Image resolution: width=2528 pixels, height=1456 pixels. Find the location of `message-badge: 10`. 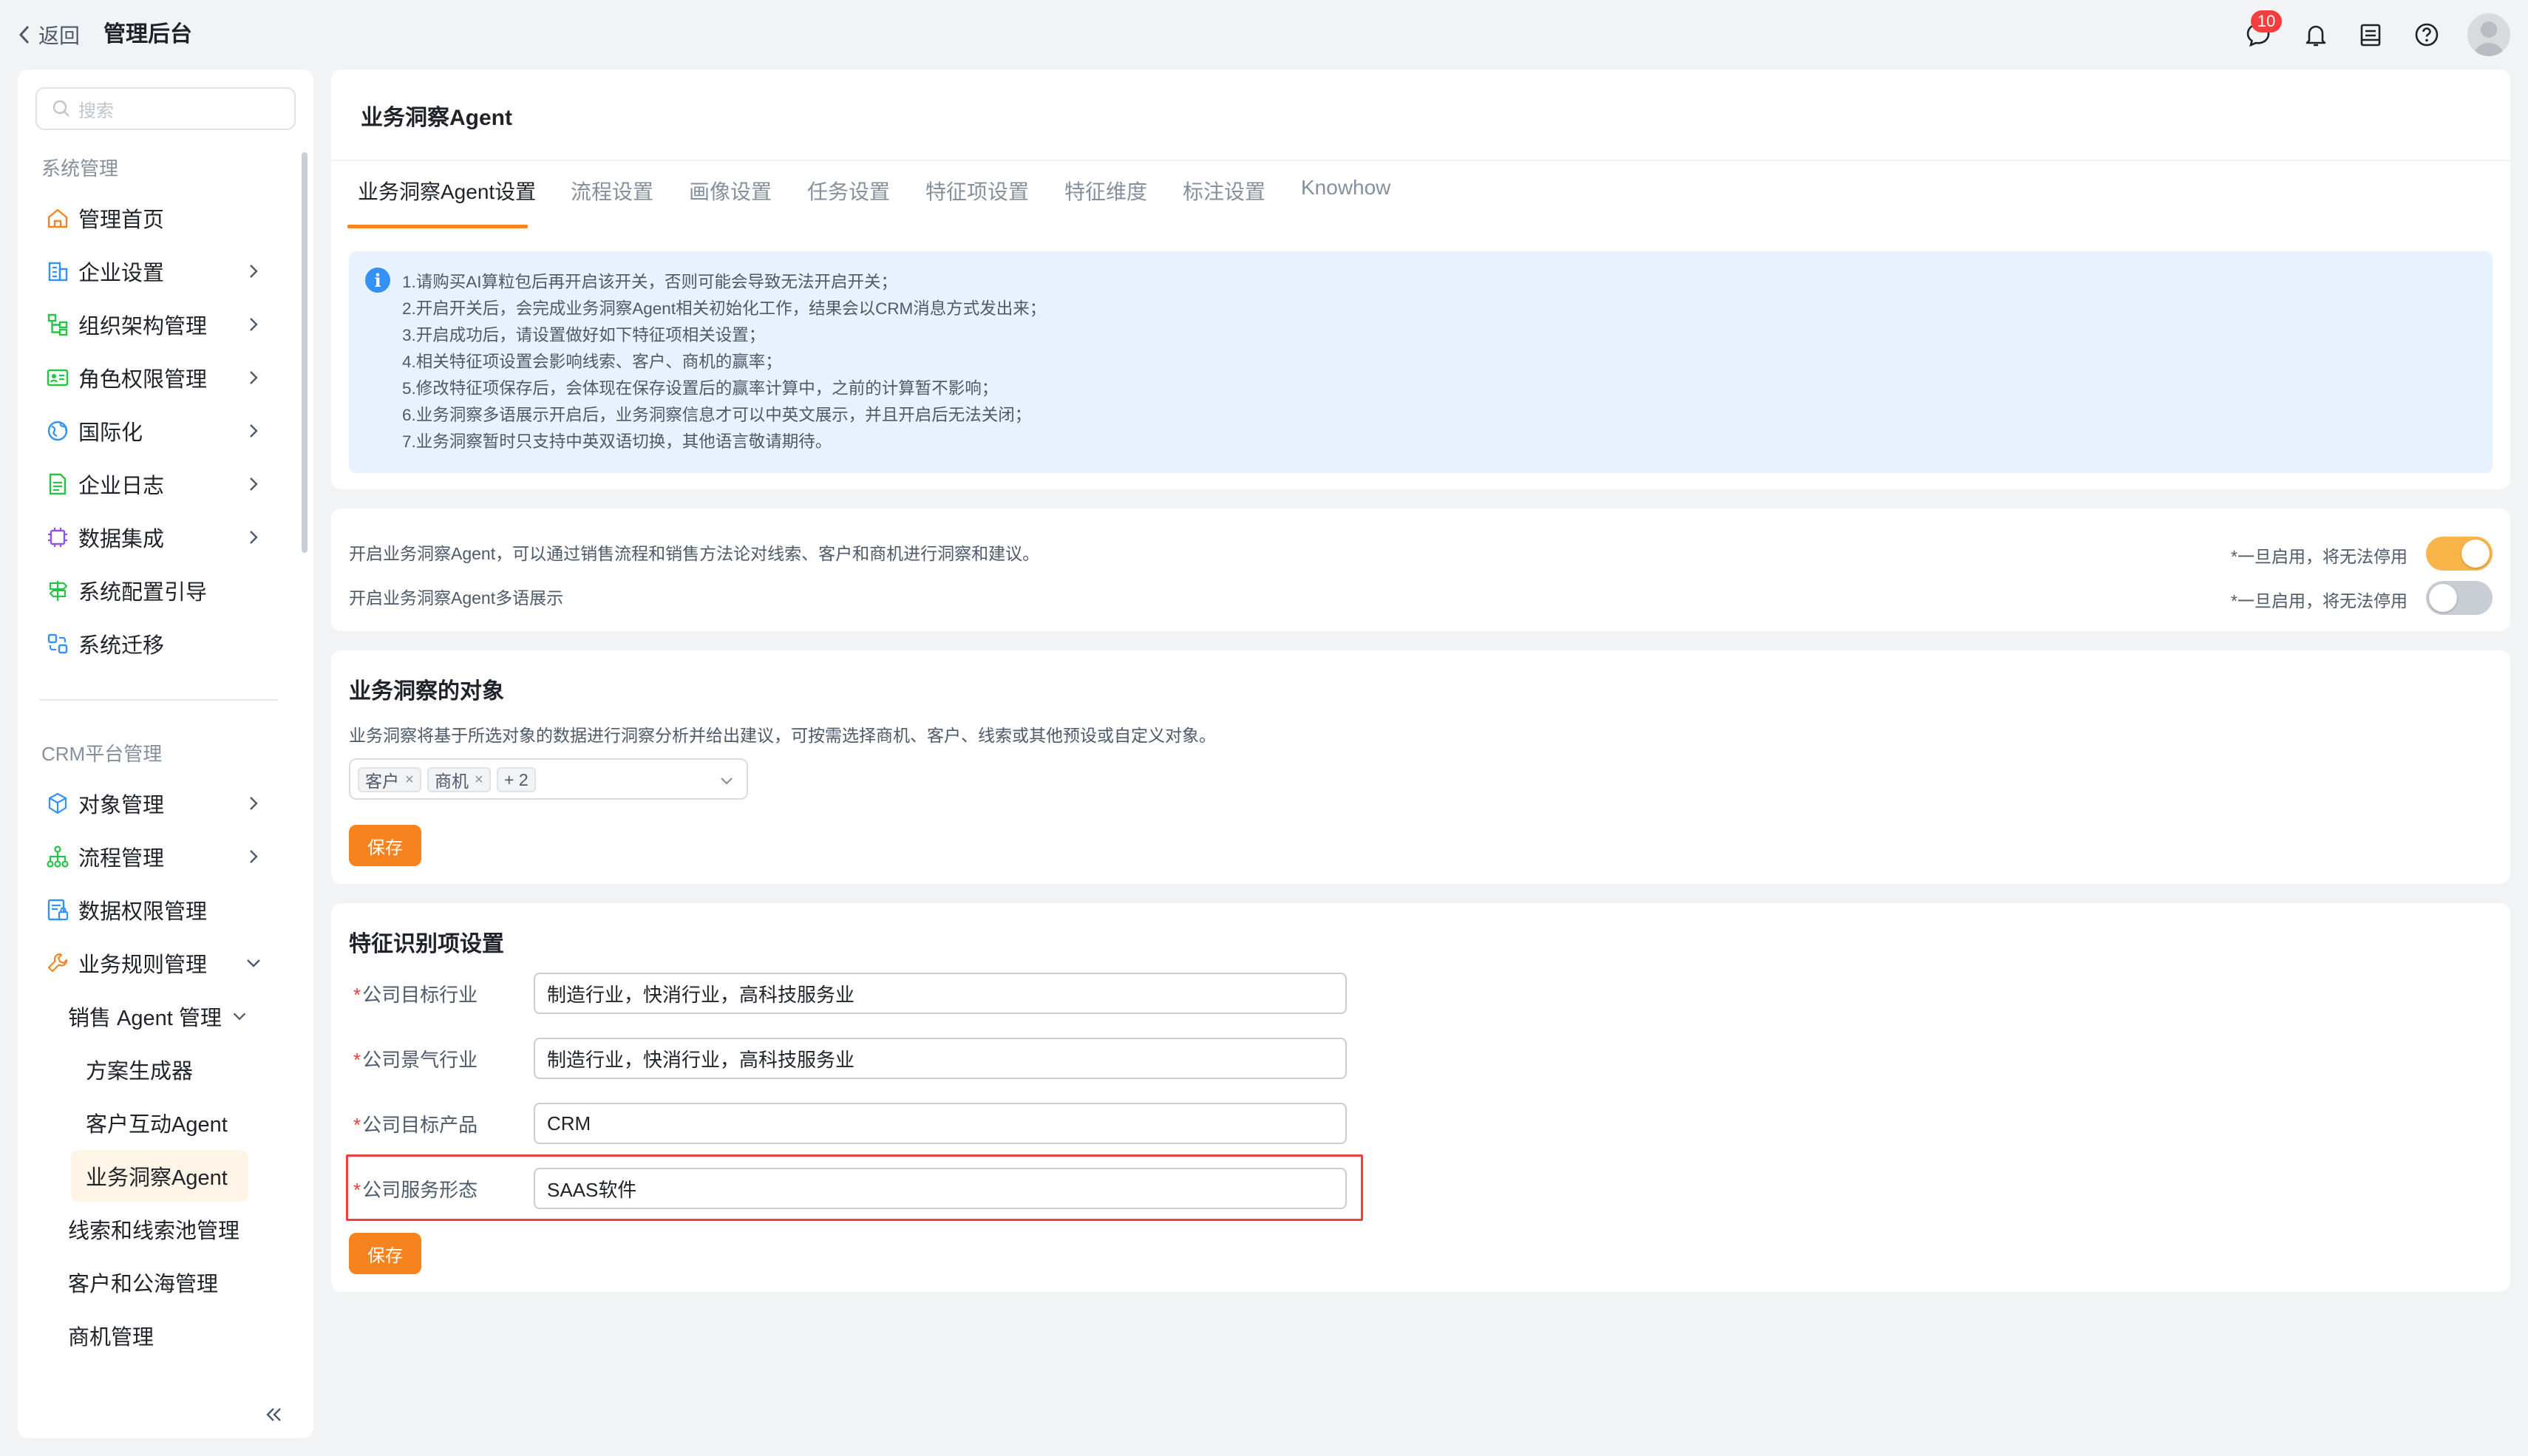

message-badge: 10 is located at coordinates (2266, 21).